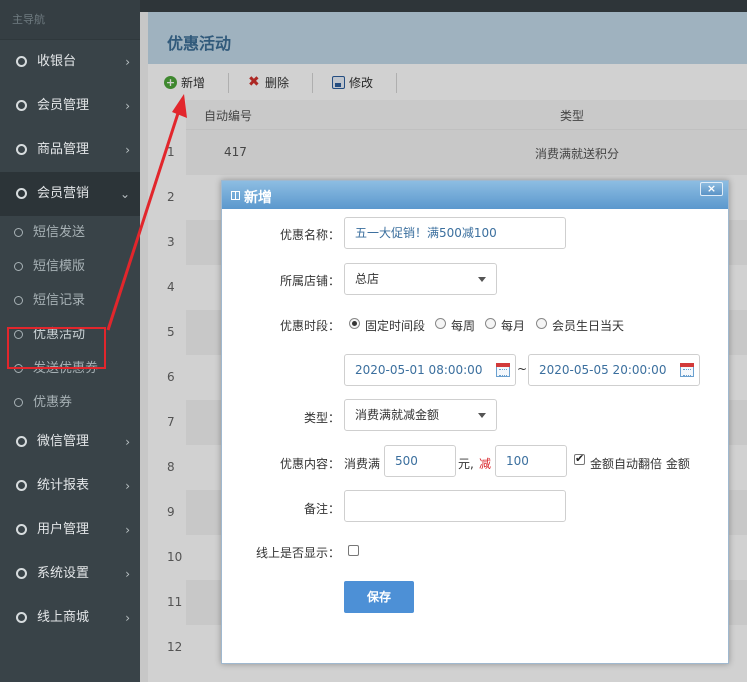 The image size is (747, 682). Describe the element at coordinates (258, 198) in the screenshot. I see `dialog-title: 新增` at that location.